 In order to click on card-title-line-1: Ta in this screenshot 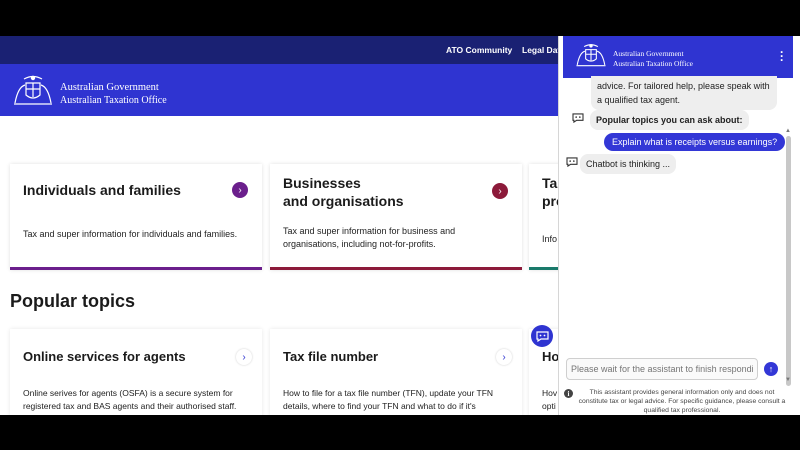, I will do `click(550, 183)`.